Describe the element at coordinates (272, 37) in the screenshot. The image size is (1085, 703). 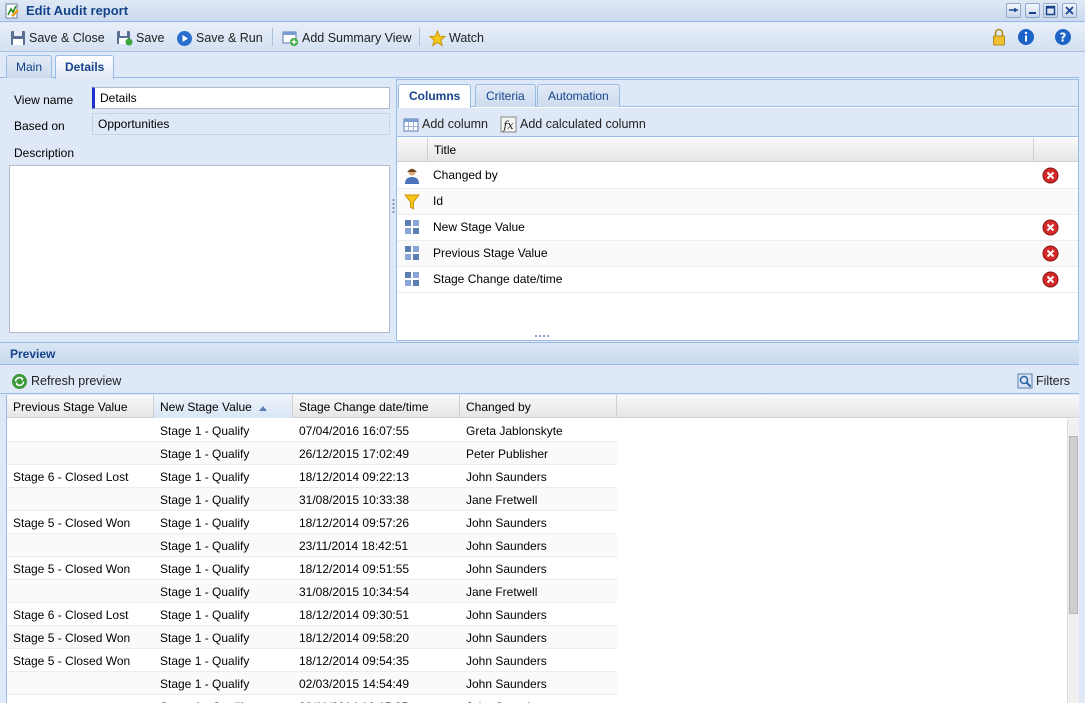
I see `toolbar-separator` at that location.